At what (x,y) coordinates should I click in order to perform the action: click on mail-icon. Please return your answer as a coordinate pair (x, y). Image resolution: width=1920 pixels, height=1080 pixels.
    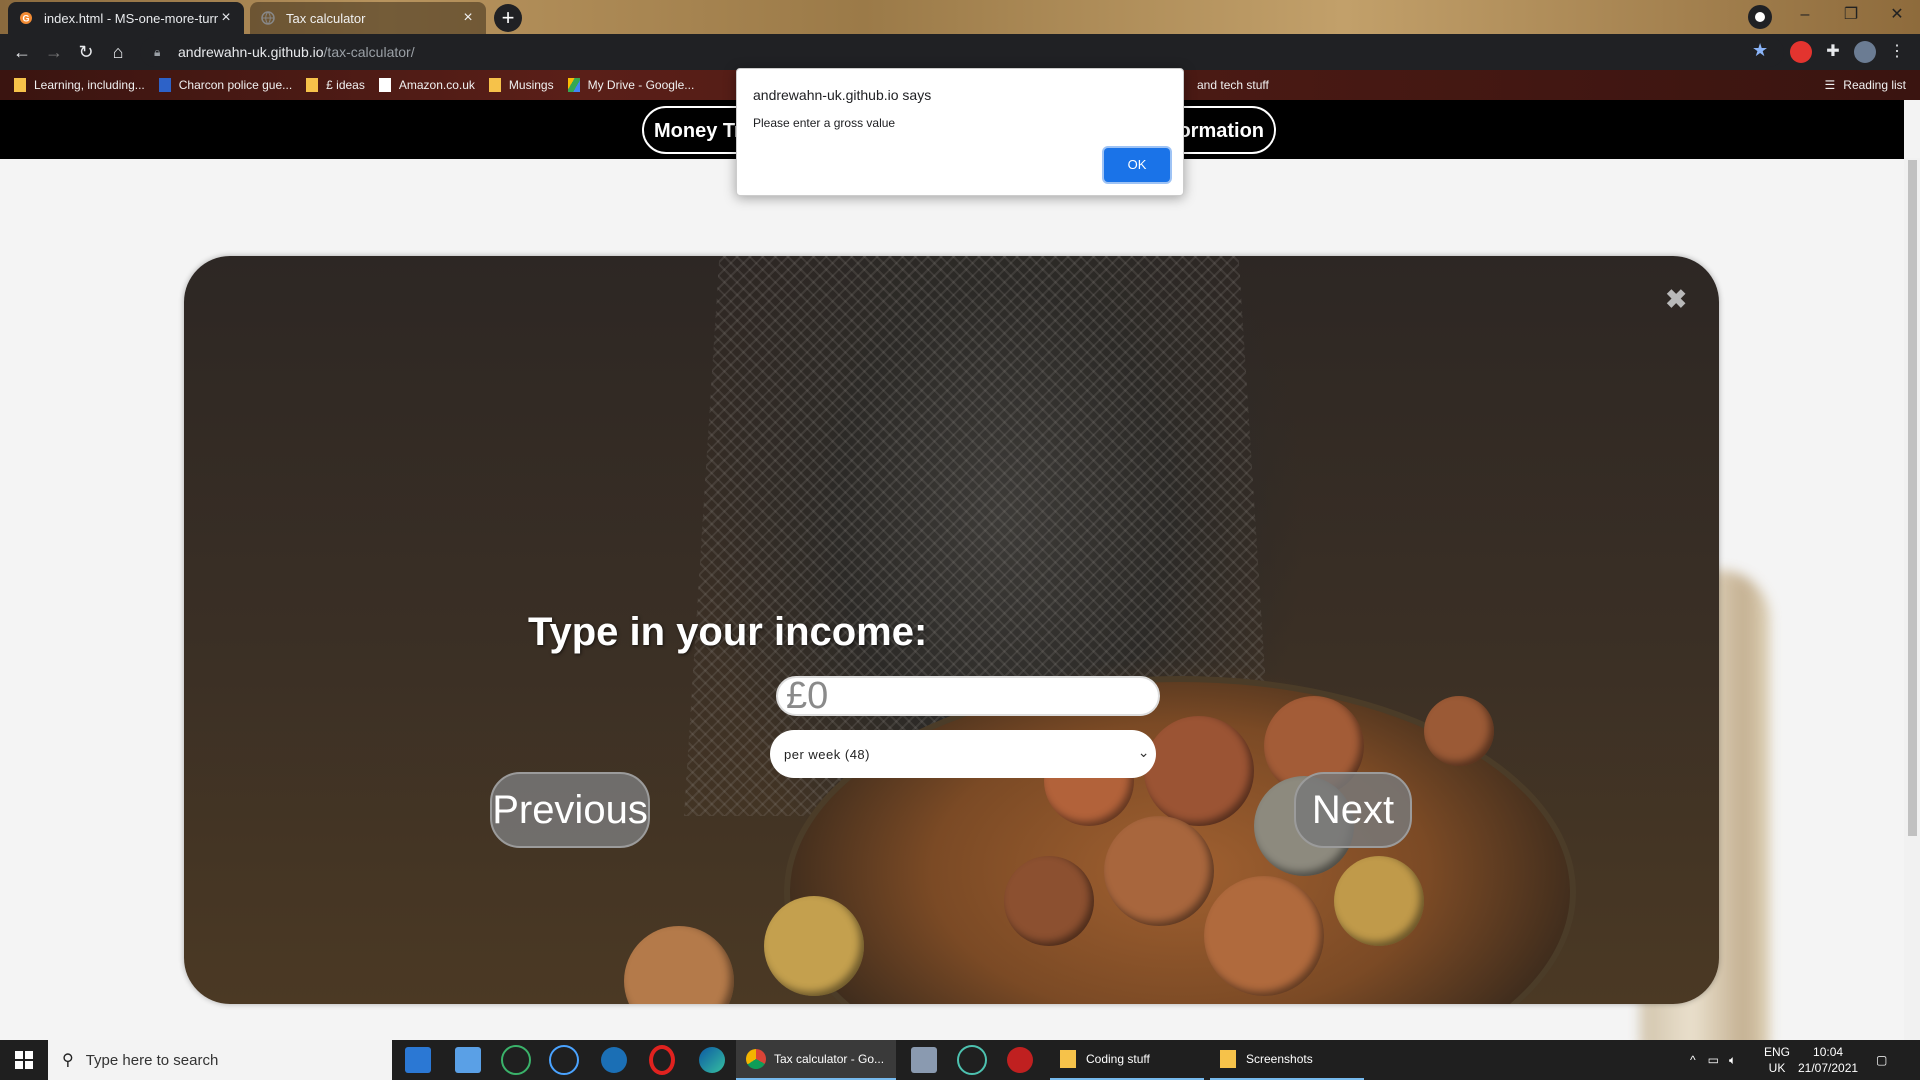
    Looking at the image, I should click on (418, 1060).